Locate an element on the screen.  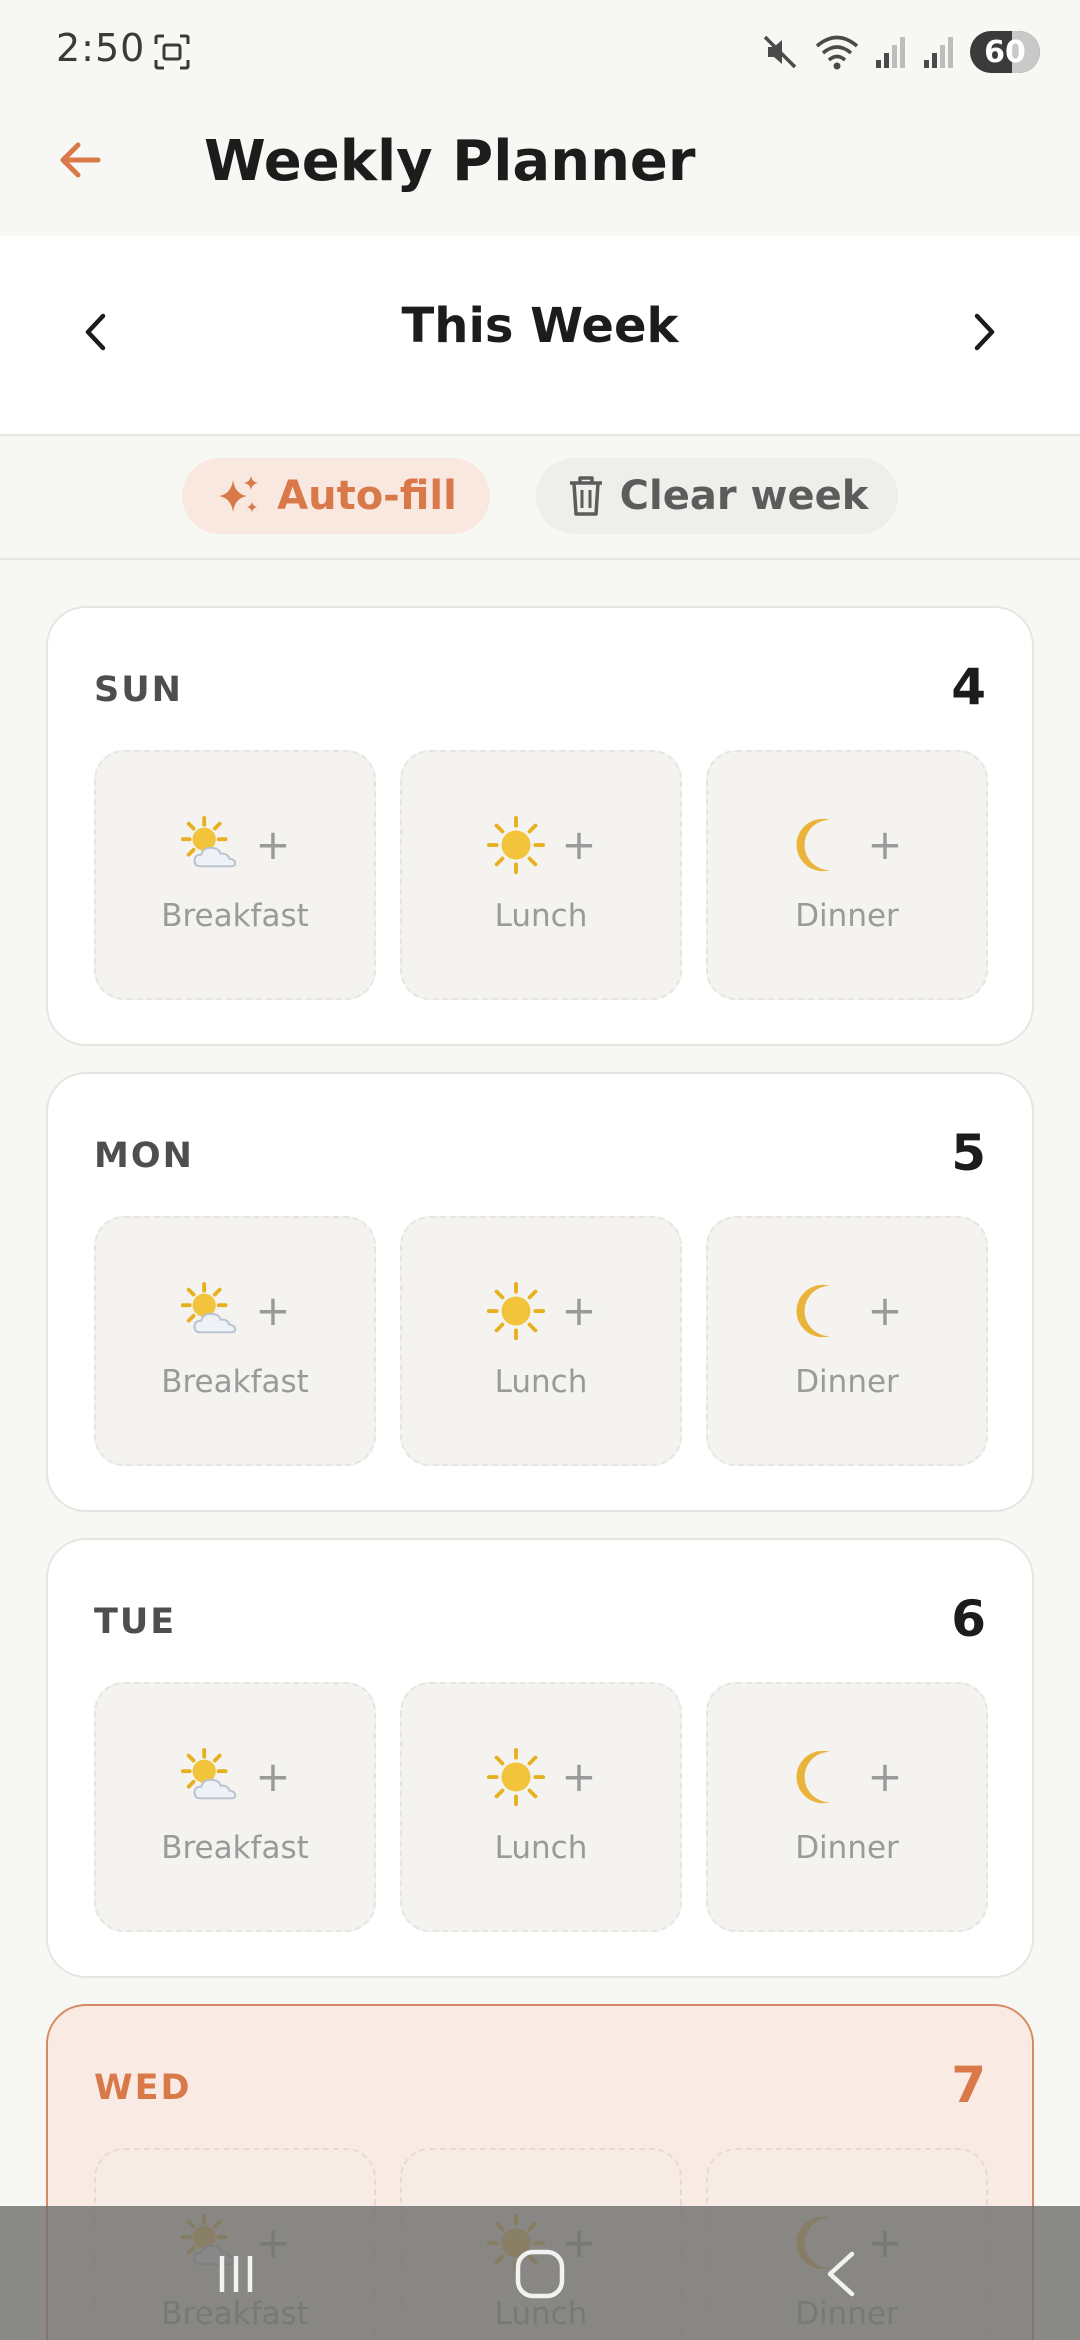
day-name: TUE is located at coordinates (135, 1622).